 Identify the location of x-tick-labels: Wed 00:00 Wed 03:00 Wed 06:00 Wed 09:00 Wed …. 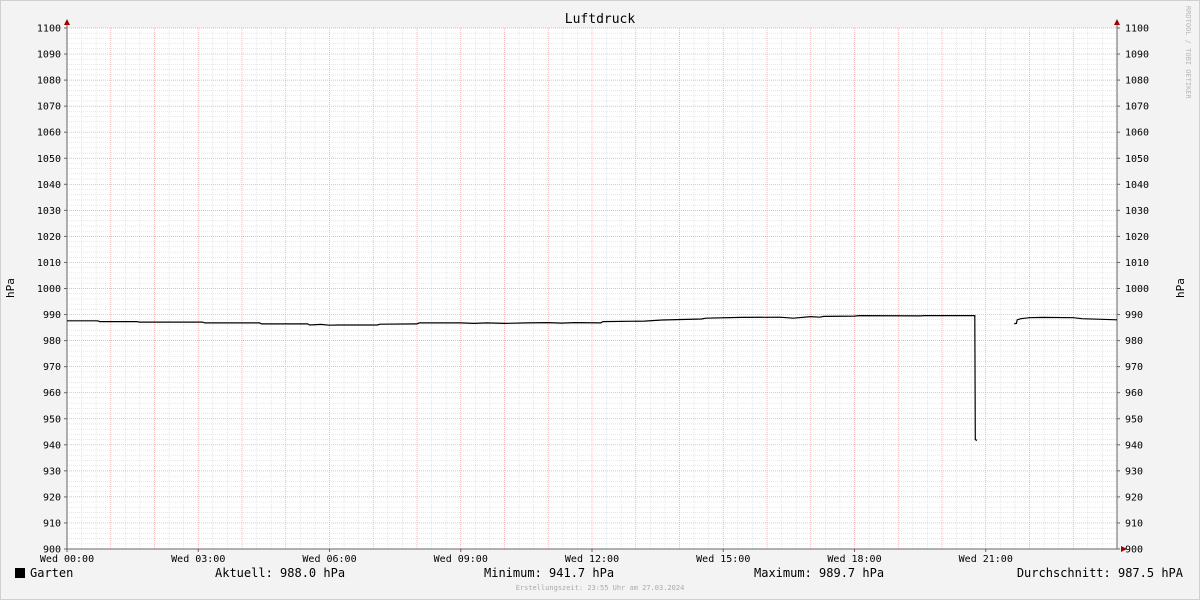
(526, 559).